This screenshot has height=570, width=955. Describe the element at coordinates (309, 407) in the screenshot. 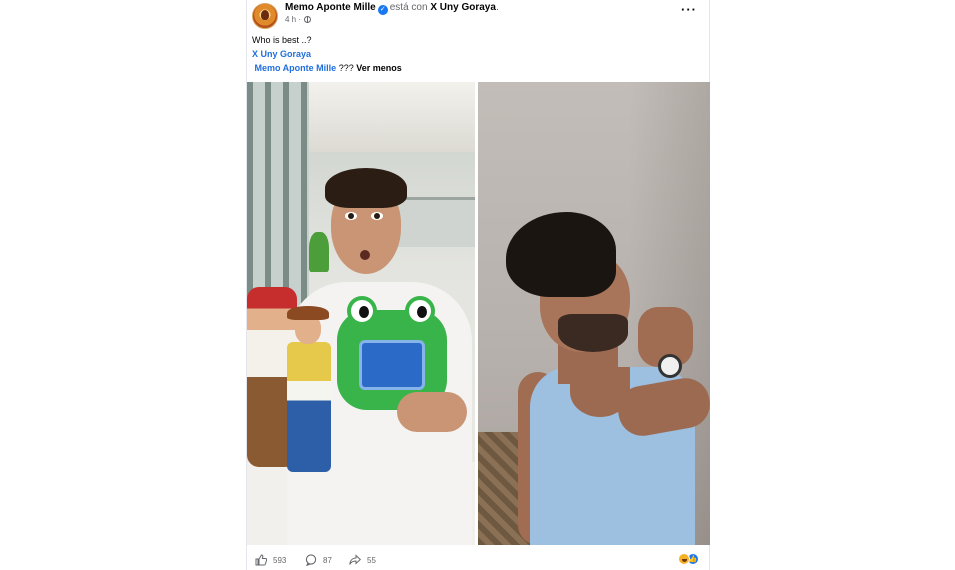

I see `woody-toy-body` at that location.